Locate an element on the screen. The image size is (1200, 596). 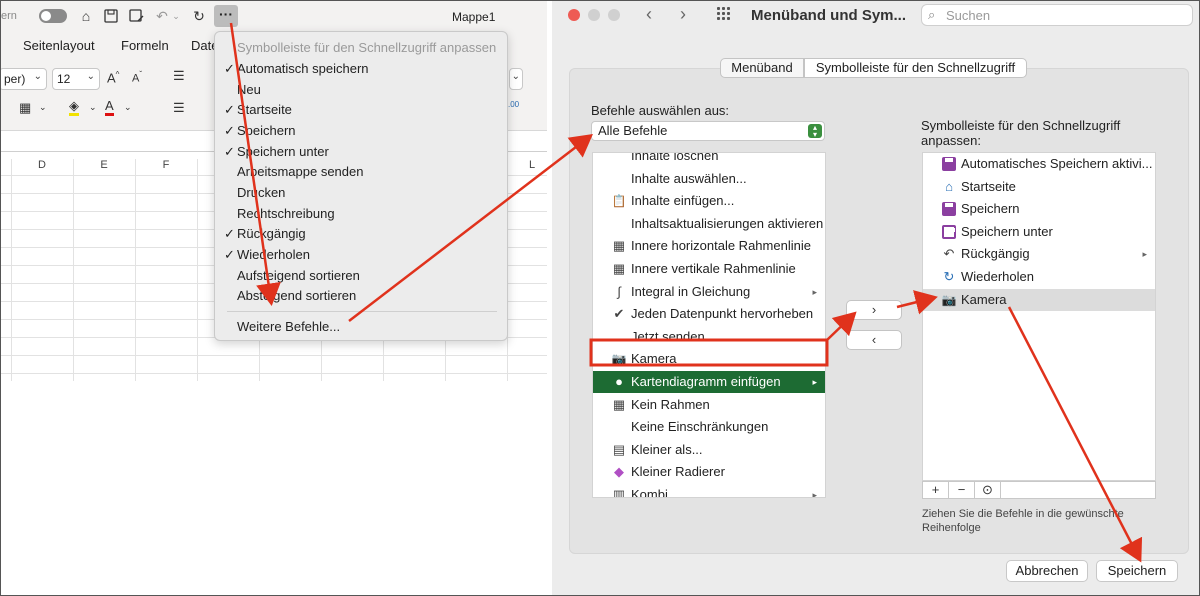
command-item: ◆ Kleiner Radierer is located at coordinates (709, 472).